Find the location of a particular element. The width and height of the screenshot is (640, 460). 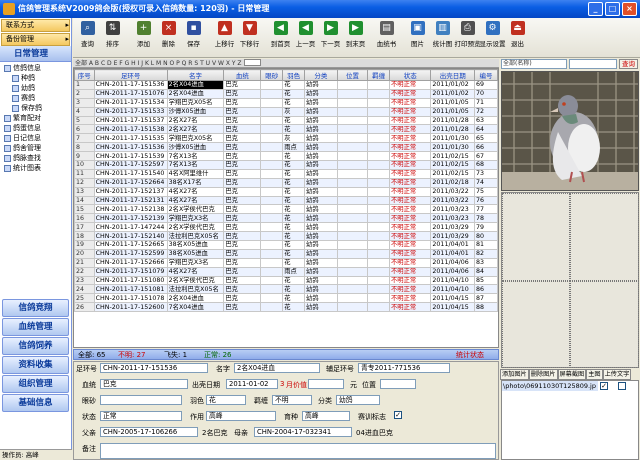

feather-field: 花 is located at coordinates (226, 400).